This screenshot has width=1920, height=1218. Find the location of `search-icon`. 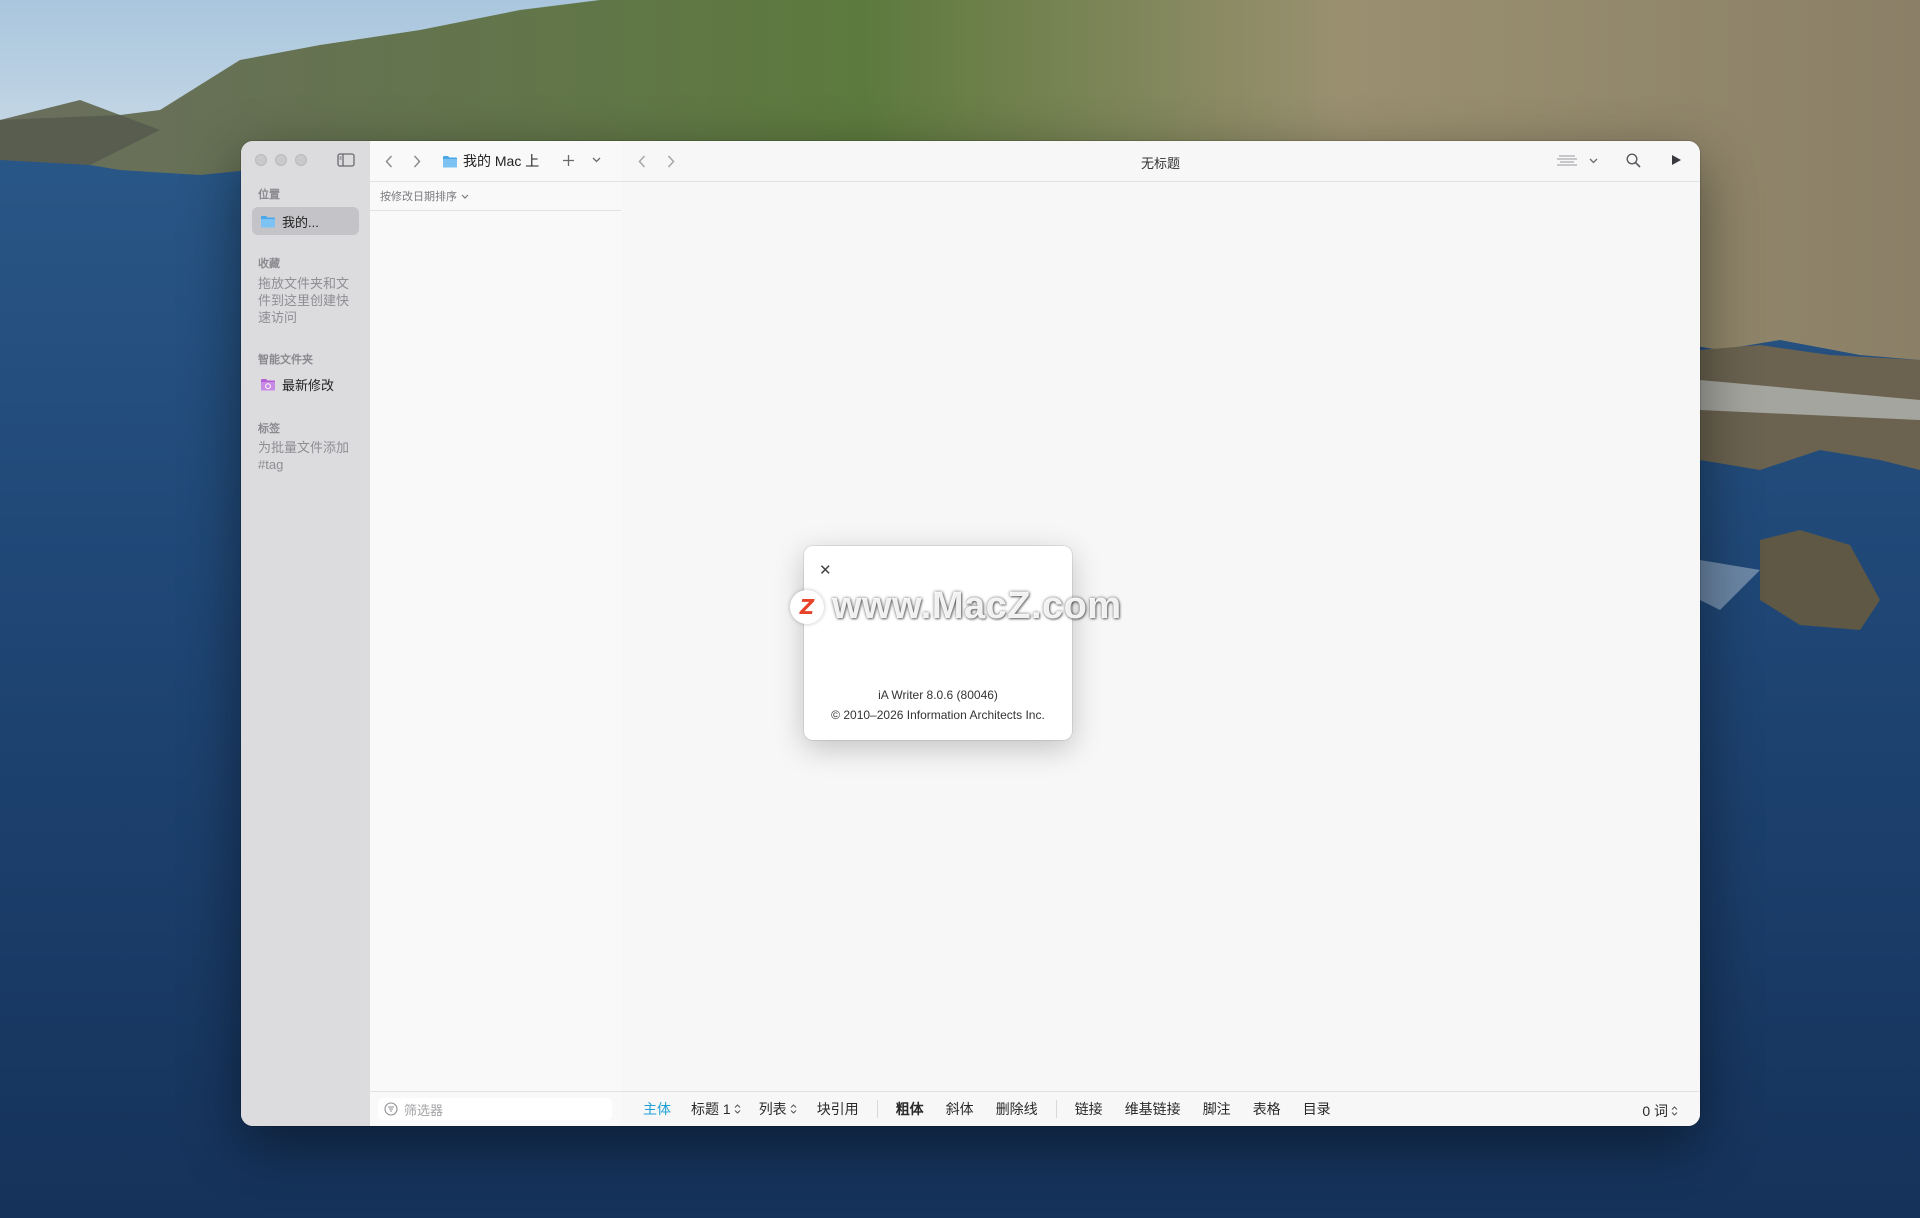

search-icon is located at coordinates (1633, 160).